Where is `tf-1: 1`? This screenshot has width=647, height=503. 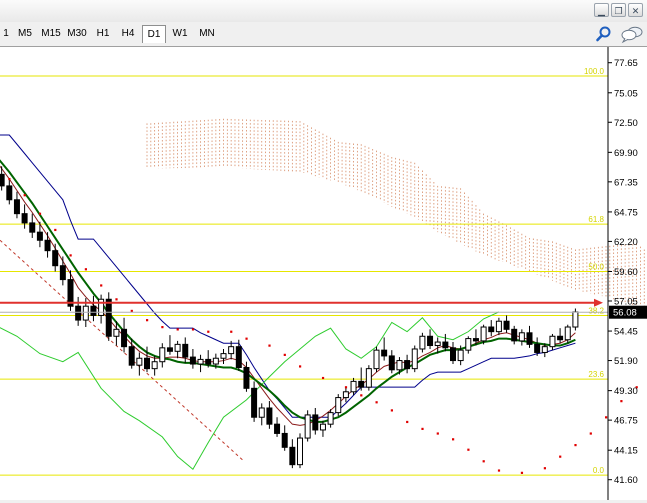 tf-1: 1 is located at coordinates (6, 34).